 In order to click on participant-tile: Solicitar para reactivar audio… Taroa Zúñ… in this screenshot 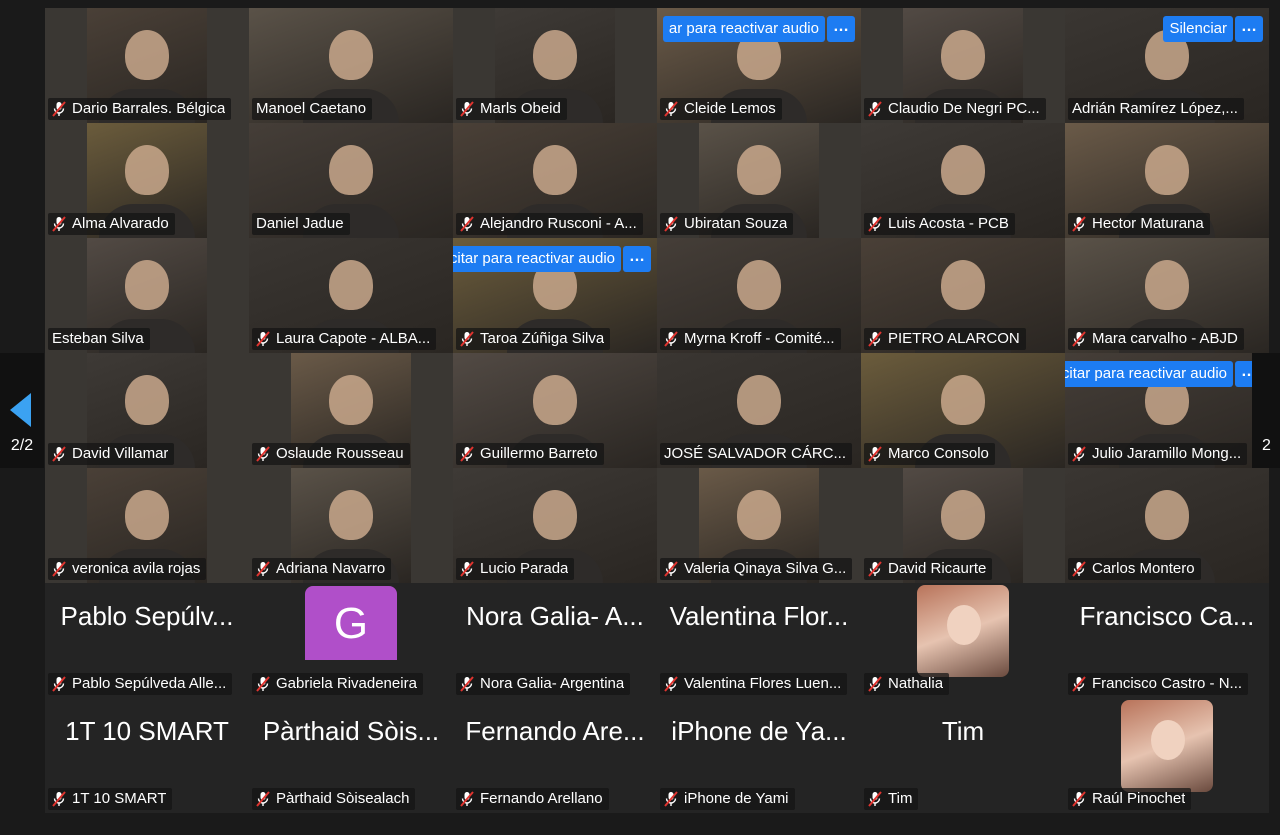, I will do `click(555, 295)`.